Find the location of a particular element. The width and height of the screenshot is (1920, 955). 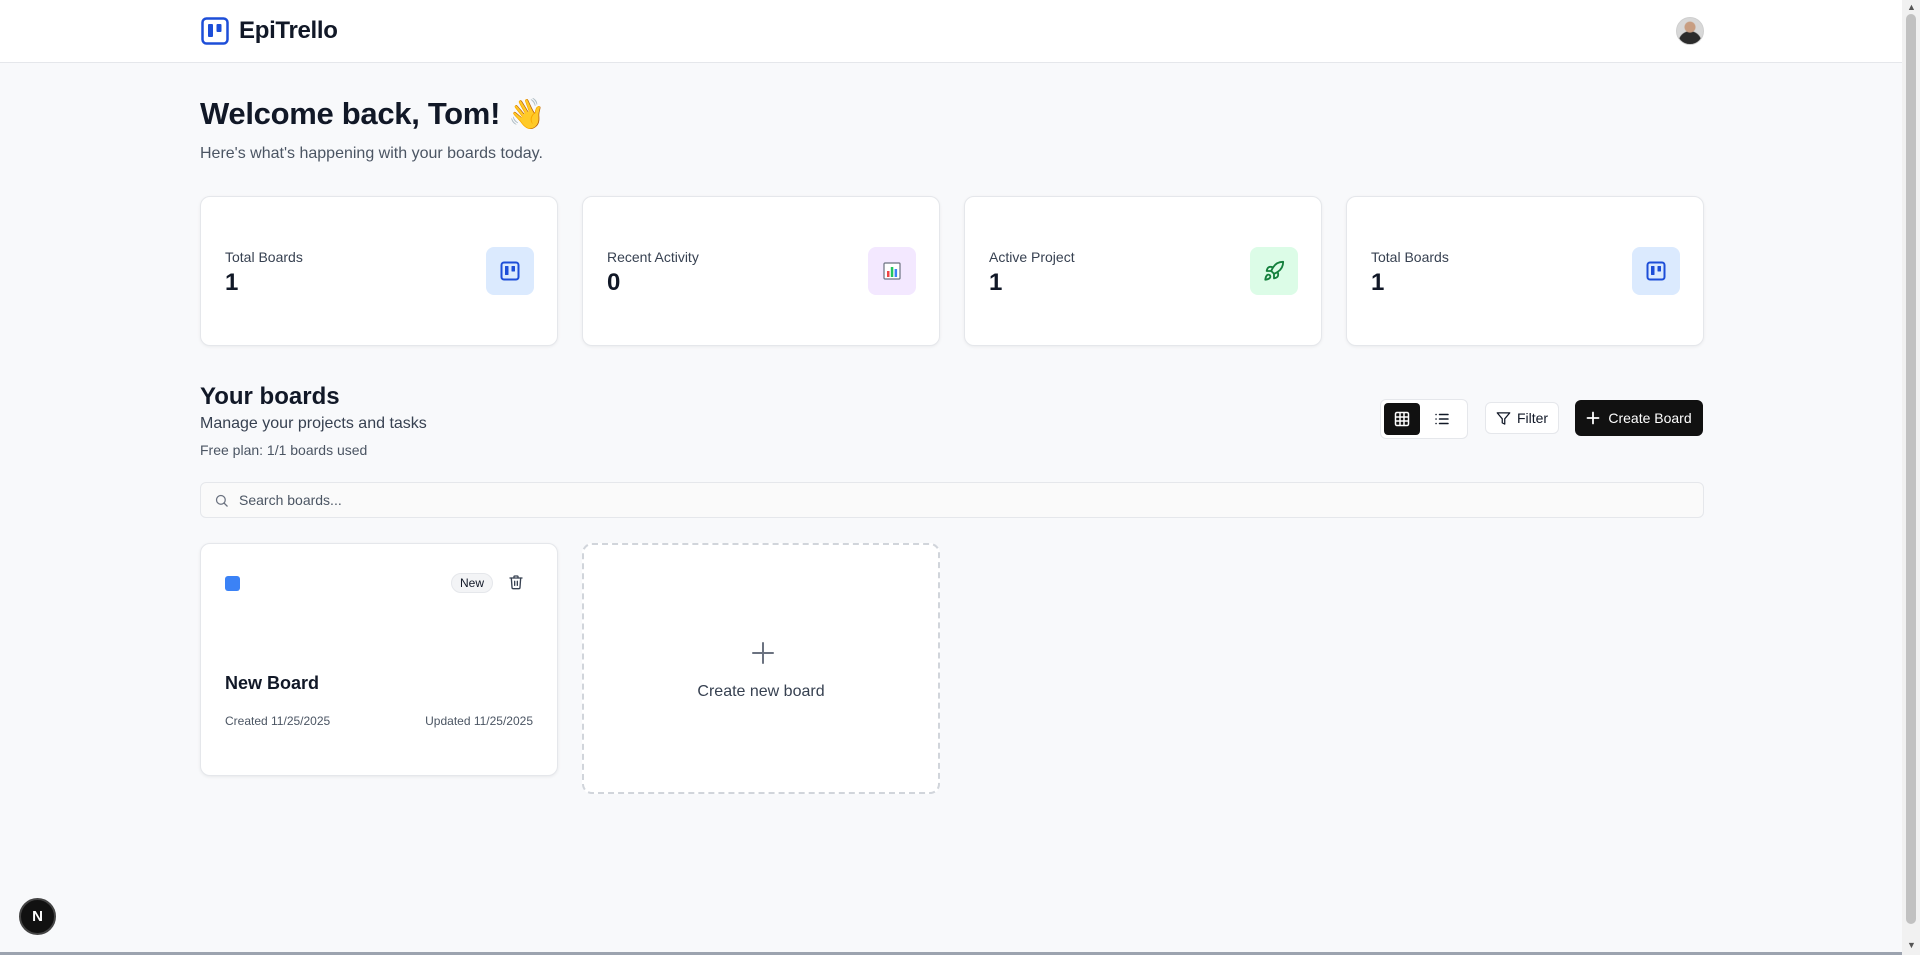

create-board-label: Create Board is located at coordinates (1650, 418).